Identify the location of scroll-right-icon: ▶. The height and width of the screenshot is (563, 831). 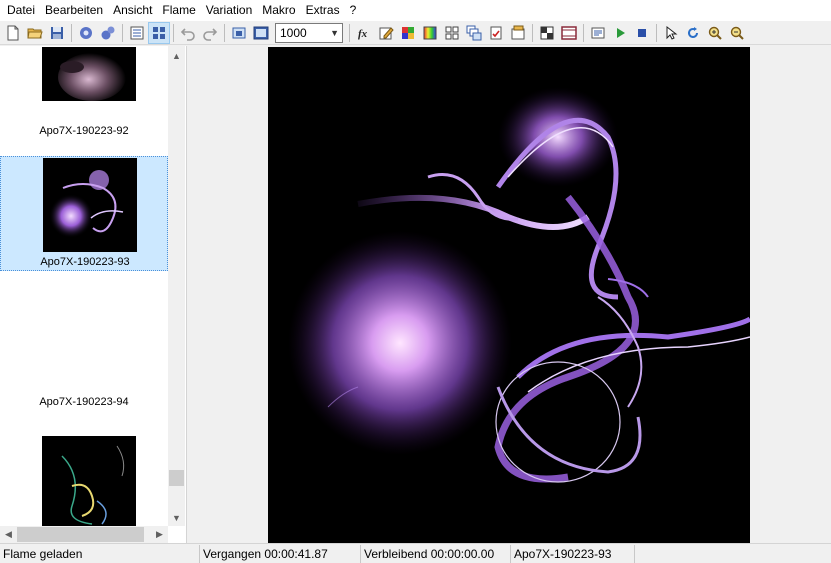
(159, 534).